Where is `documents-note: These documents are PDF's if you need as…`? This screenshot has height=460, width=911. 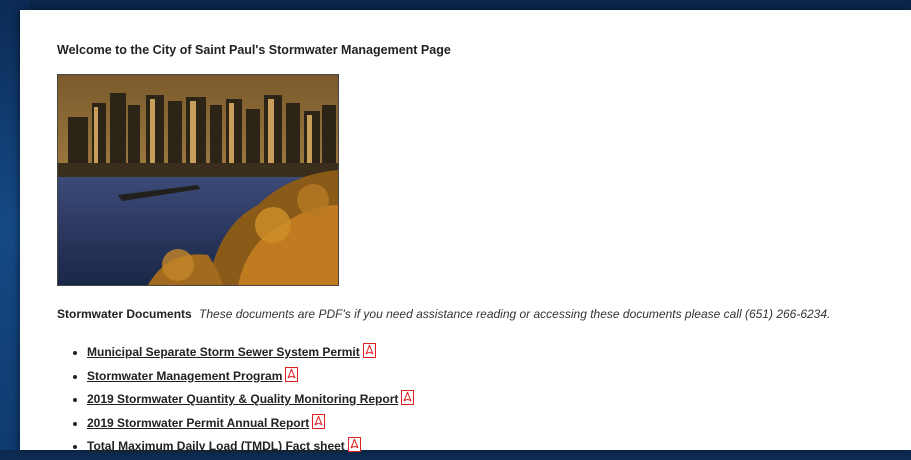
documents-note: These documents are PDF's if you need as… is located at coordinates (515, 314).